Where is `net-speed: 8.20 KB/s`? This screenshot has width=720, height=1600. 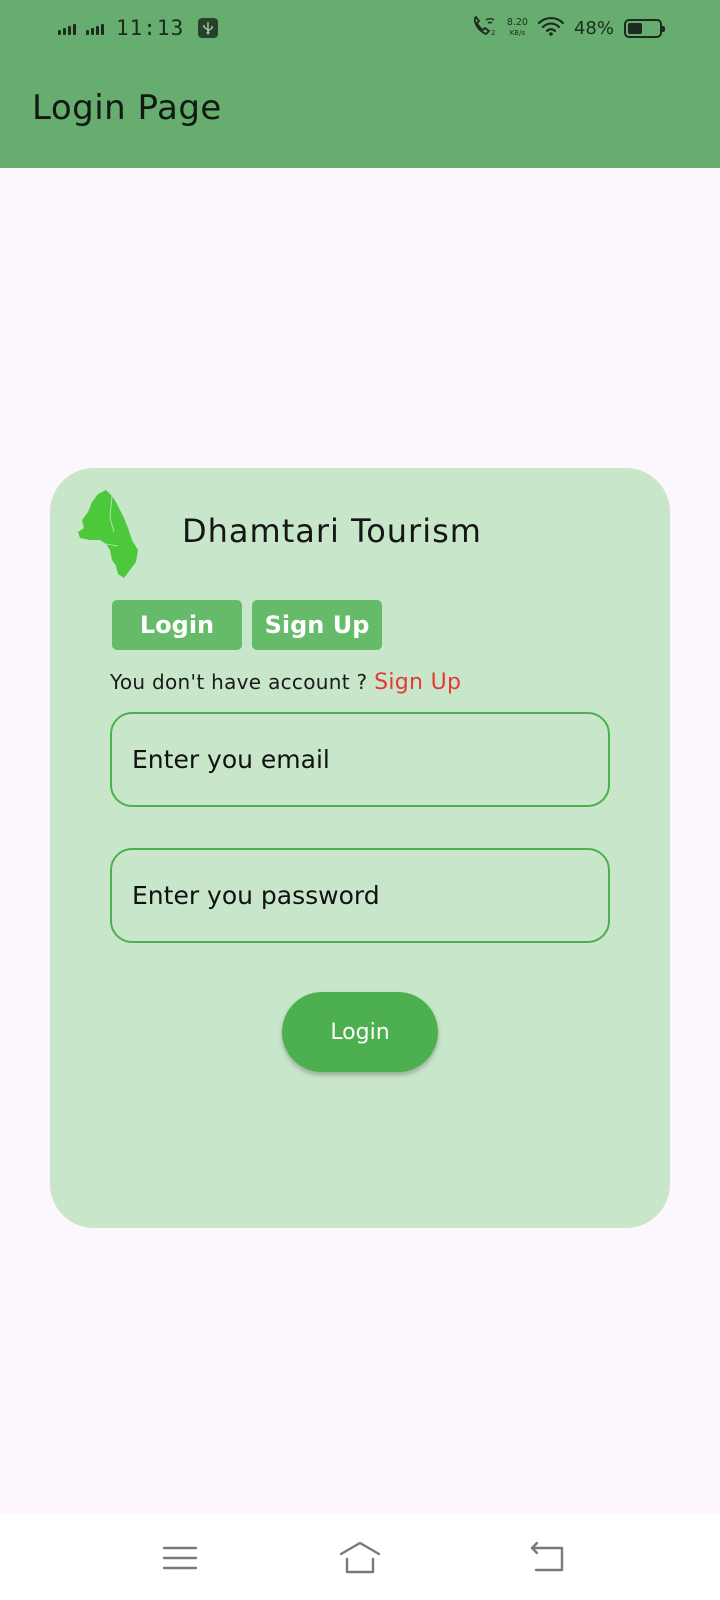 net-speed: 8.20 KB/s is located at coordinates (517, 28).